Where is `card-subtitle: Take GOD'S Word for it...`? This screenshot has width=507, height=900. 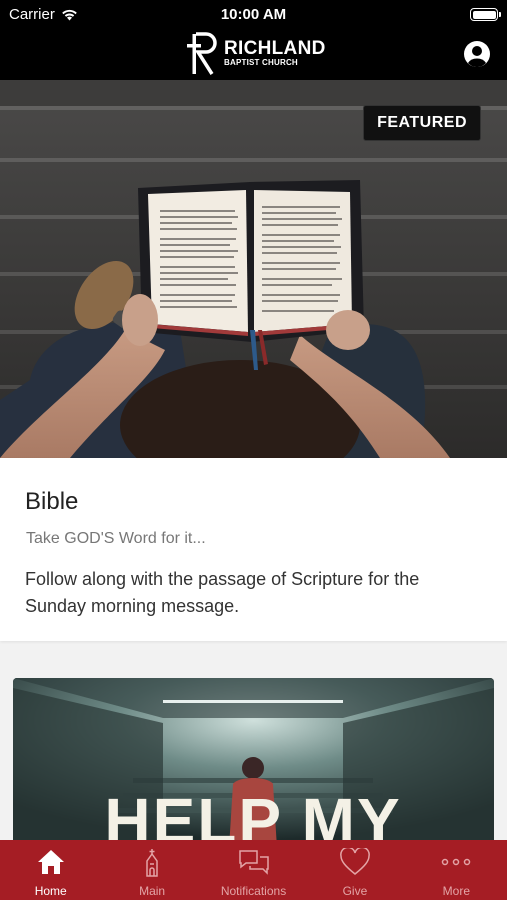 card-subtitle: Take GOD'S Word for it... is located at coordinates (116, 538).